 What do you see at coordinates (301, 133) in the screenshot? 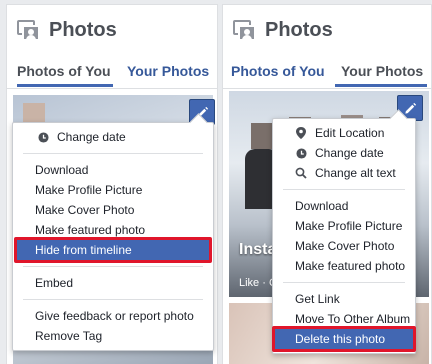
I see `location-pin-icon` at bounding box center [301, 133].